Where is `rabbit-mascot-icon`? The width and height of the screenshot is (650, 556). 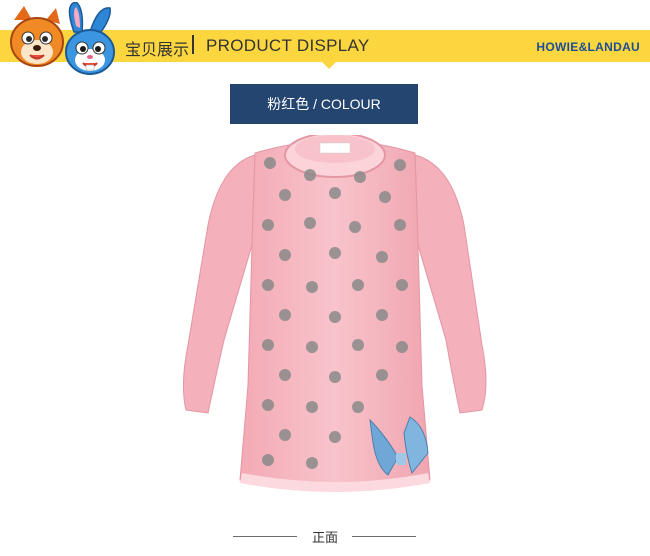
rabbit-mascot-icon is located at coordinates (90, 38).